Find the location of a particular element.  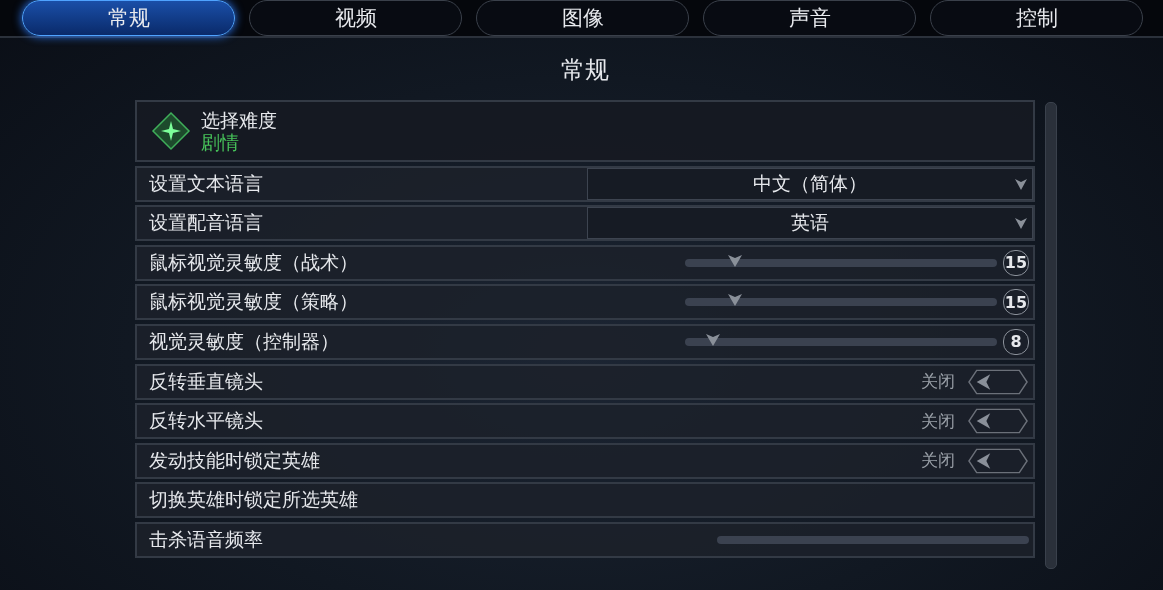

setting-label: 反转垂直镜头 is located at coordinates (206, 381).